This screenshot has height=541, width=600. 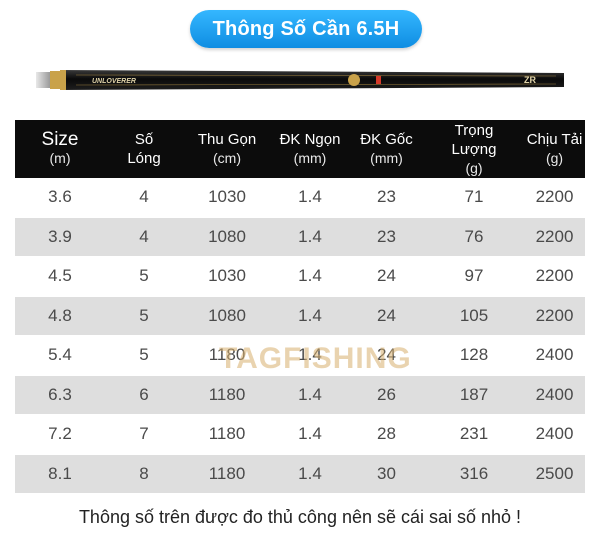 I want to click on table-cell: 128, so click(x=474, y=355).